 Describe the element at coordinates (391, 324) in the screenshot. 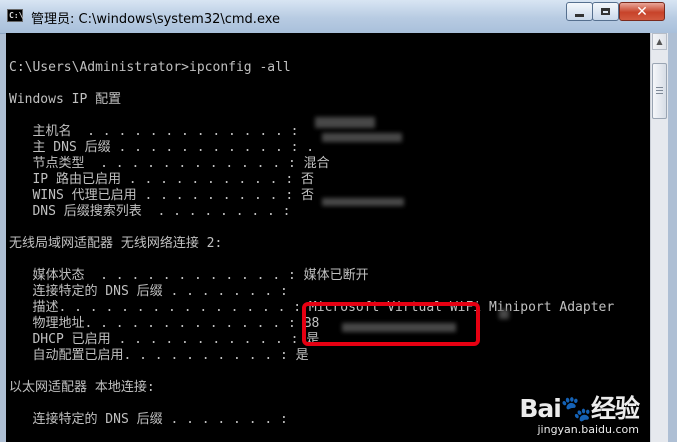

I see `highlight-box` at that location.